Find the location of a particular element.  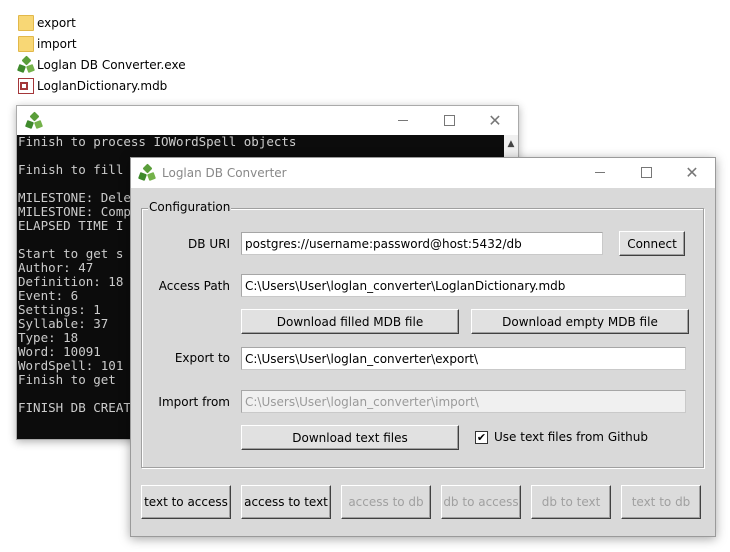

db-to-access-button: db to access is located at coordinates (481, 502).